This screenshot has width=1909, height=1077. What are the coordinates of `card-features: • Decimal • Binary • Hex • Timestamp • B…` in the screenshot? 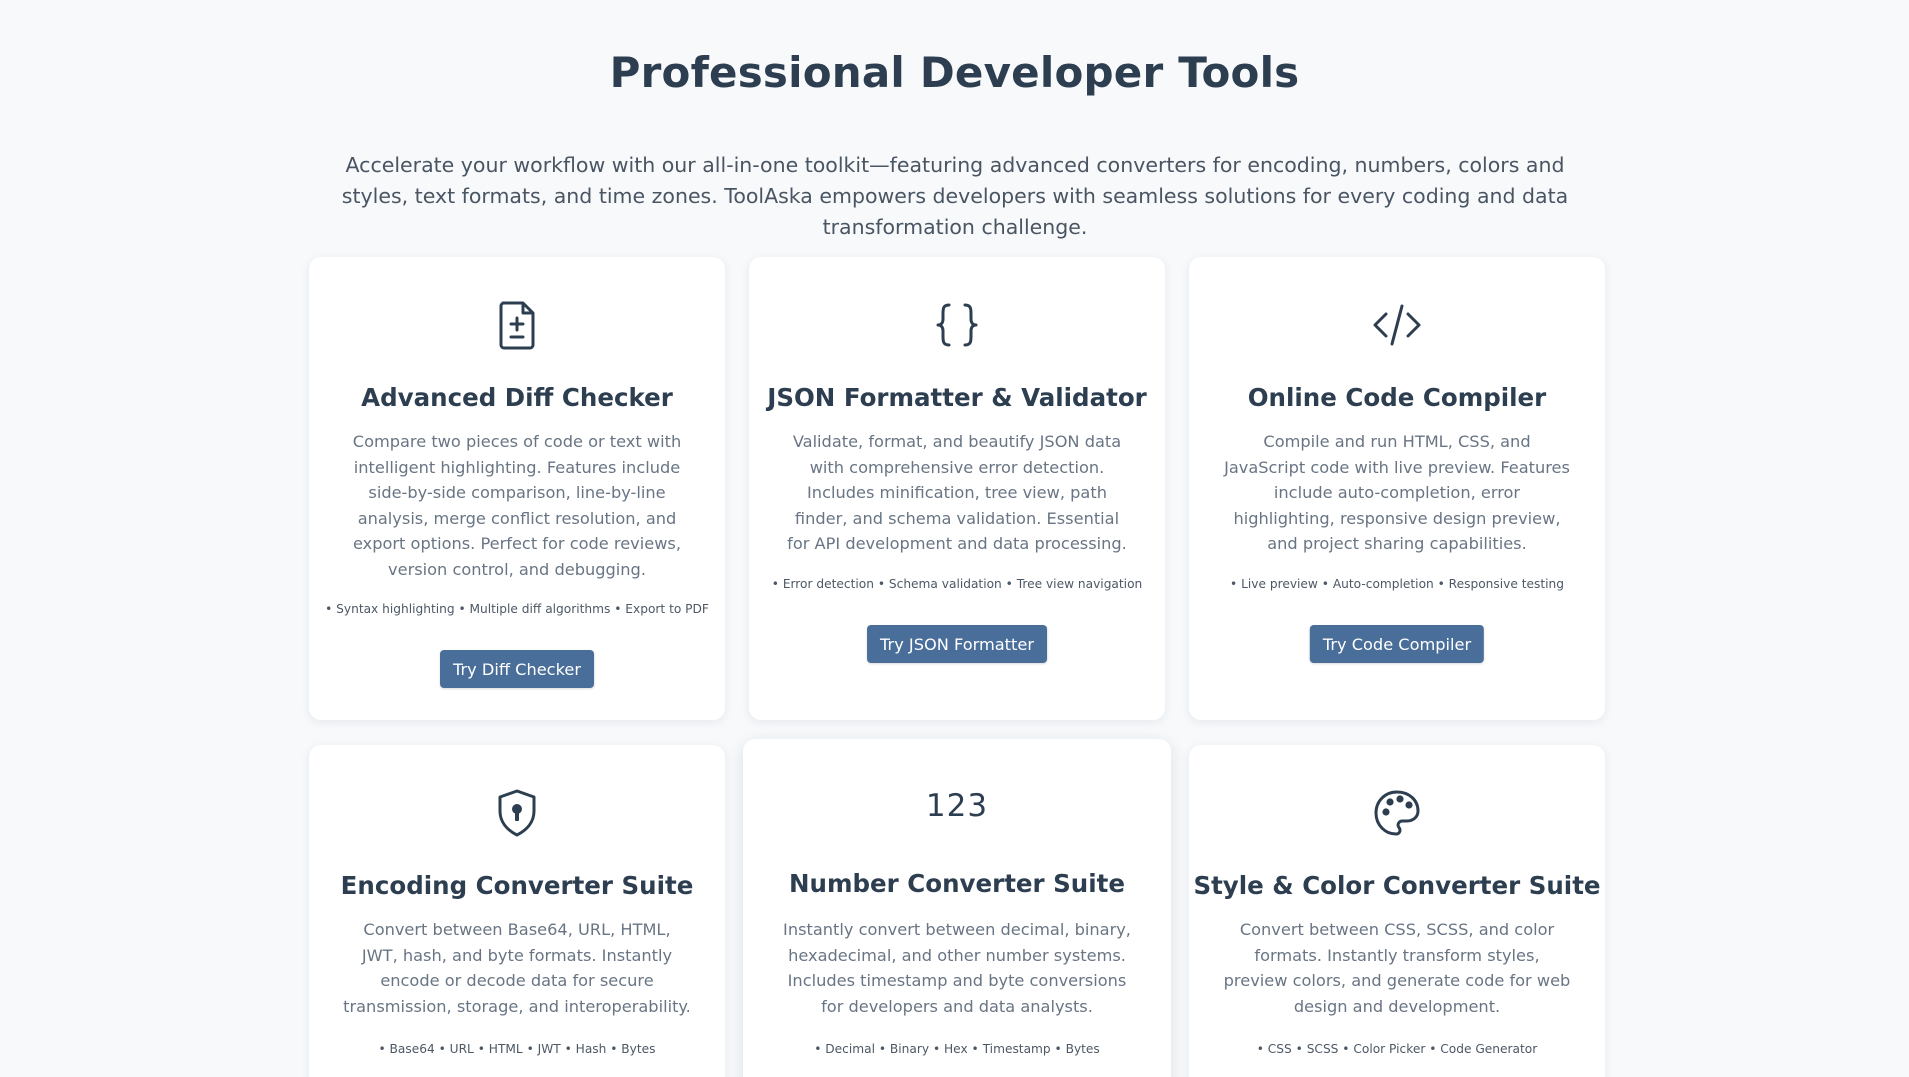 It's located at (957, 1049).